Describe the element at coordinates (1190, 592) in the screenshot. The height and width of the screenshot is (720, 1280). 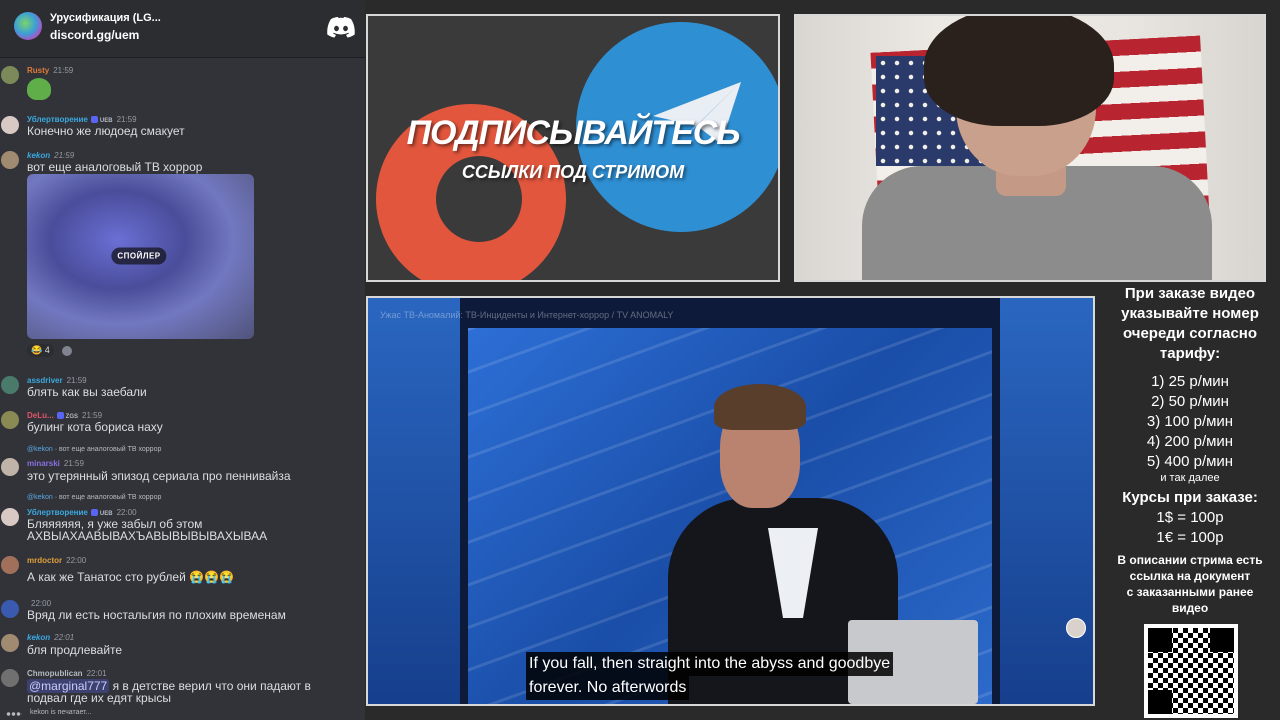
I see `note-line: с заказанными ранее` at that location.